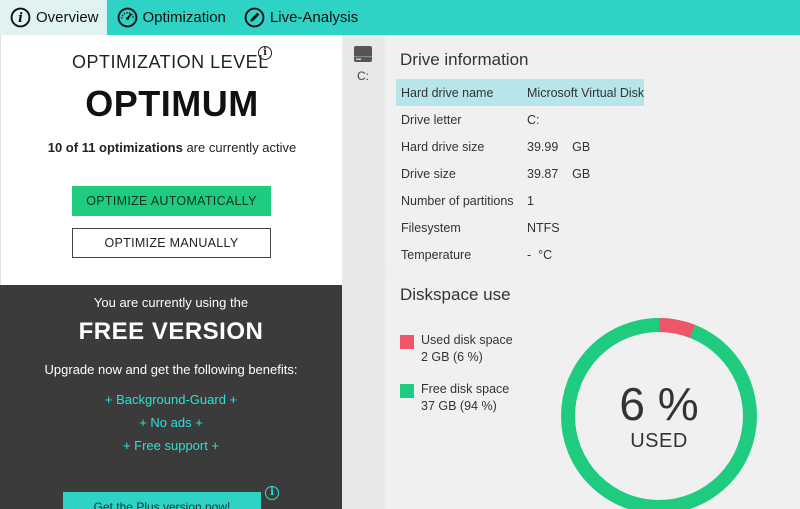 The height and width of the screenshot is (509, 800). Describe the element at coordinates (254, 17) in the screenshot. I see `pencil-icon` at that location.